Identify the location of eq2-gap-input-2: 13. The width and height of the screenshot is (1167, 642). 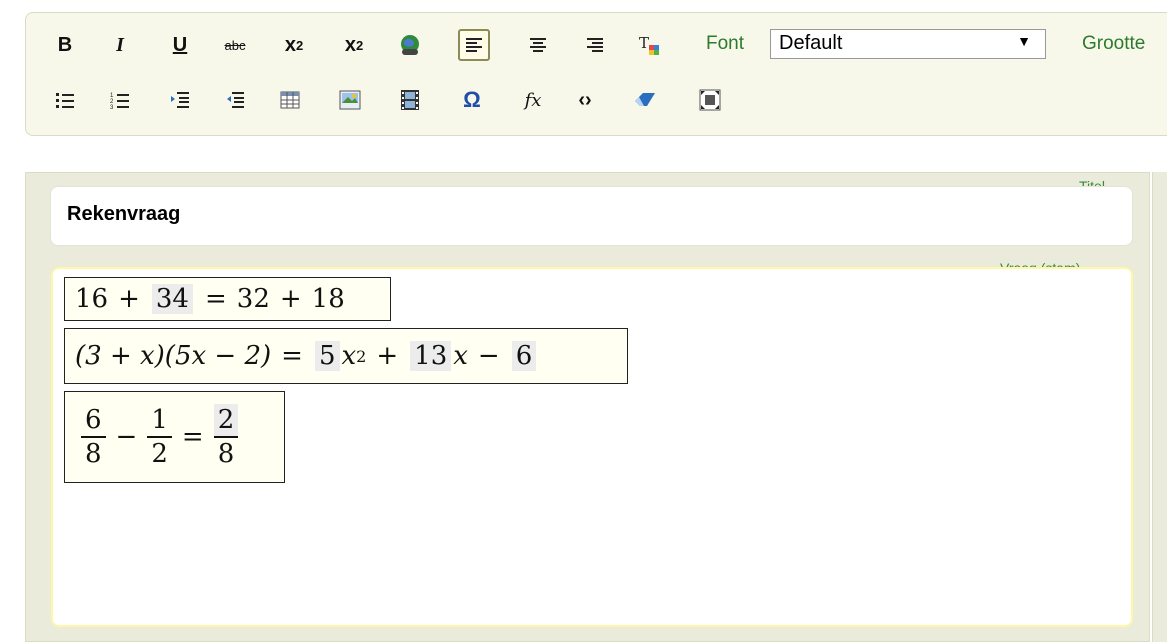
(431, 356).